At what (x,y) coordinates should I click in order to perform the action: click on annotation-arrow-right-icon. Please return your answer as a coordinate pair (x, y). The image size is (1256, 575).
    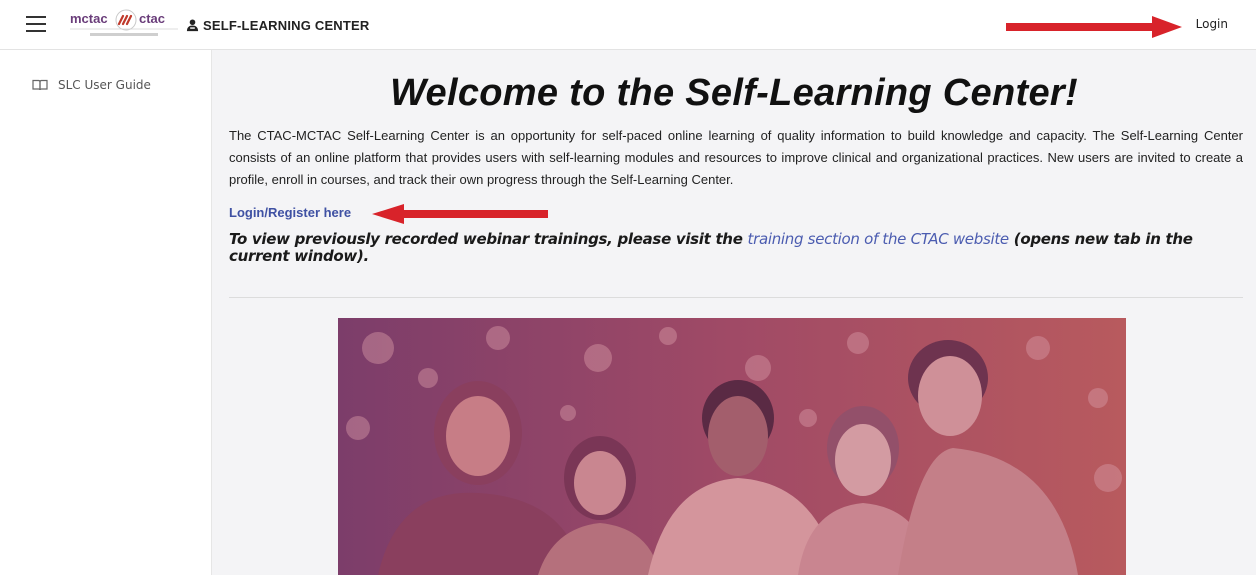
    Looking at the image, I should click on (1094, 27).